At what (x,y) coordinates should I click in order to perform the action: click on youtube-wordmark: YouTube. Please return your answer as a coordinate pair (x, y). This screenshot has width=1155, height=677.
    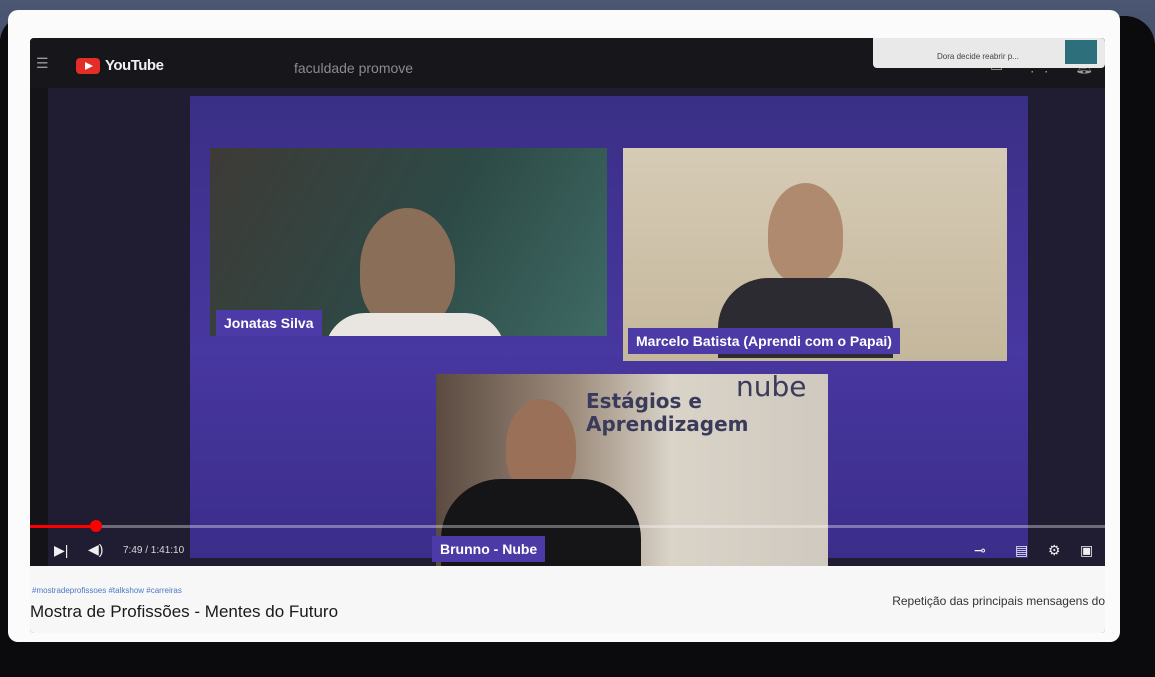
    Looking at the image, I should click on (134, 65).